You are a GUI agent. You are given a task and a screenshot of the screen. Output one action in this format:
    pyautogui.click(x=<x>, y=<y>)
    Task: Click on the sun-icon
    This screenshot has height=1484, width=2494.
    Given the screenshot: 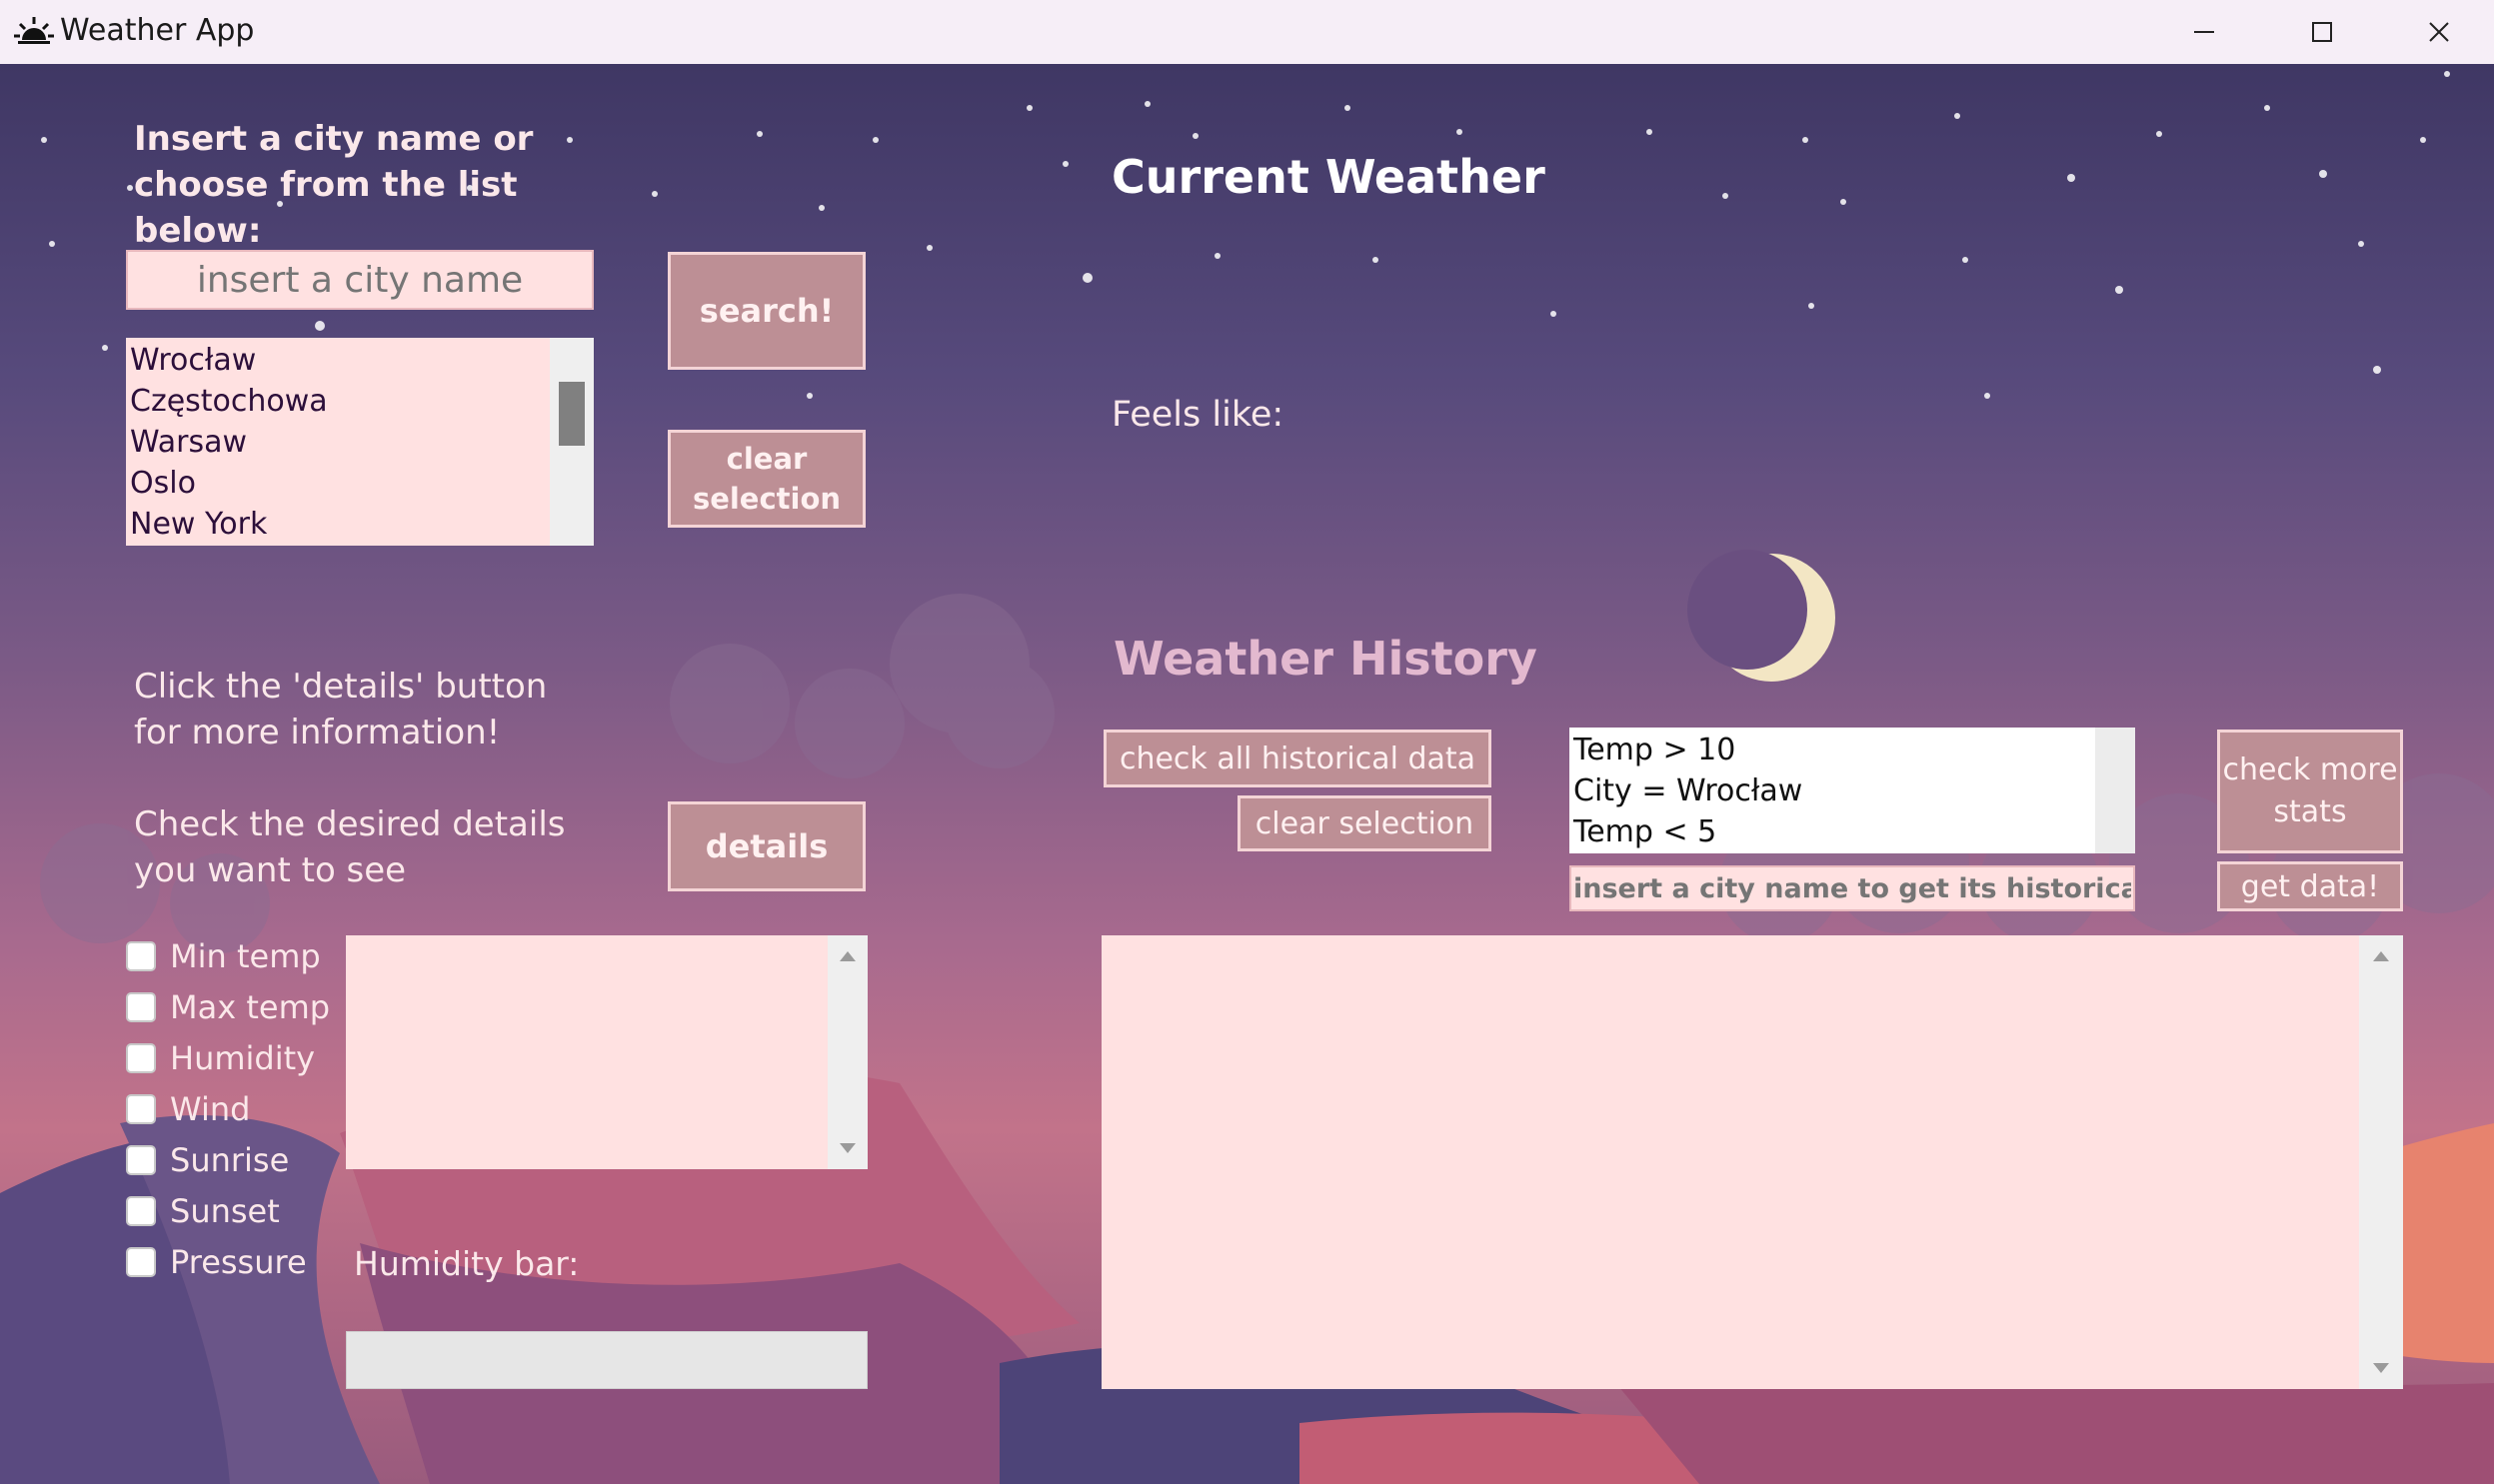 What is the action you would take?
    pyautogui.click(x=34, y=30)
    